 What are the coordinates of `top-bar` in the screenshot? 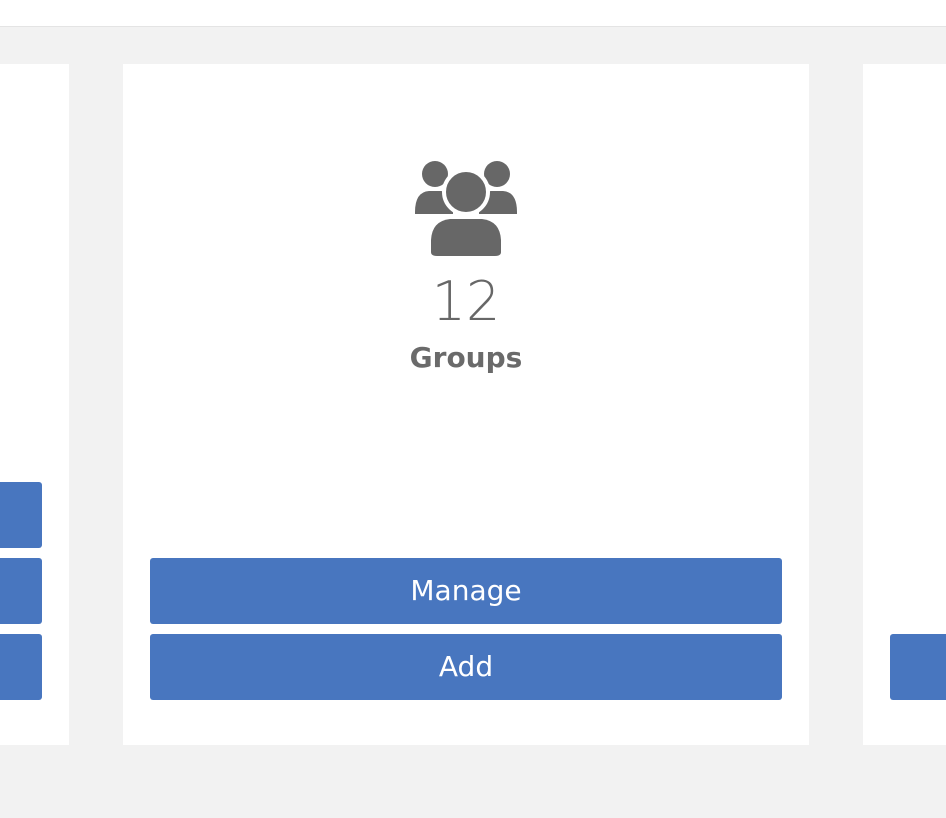 It's located at (473, 13).